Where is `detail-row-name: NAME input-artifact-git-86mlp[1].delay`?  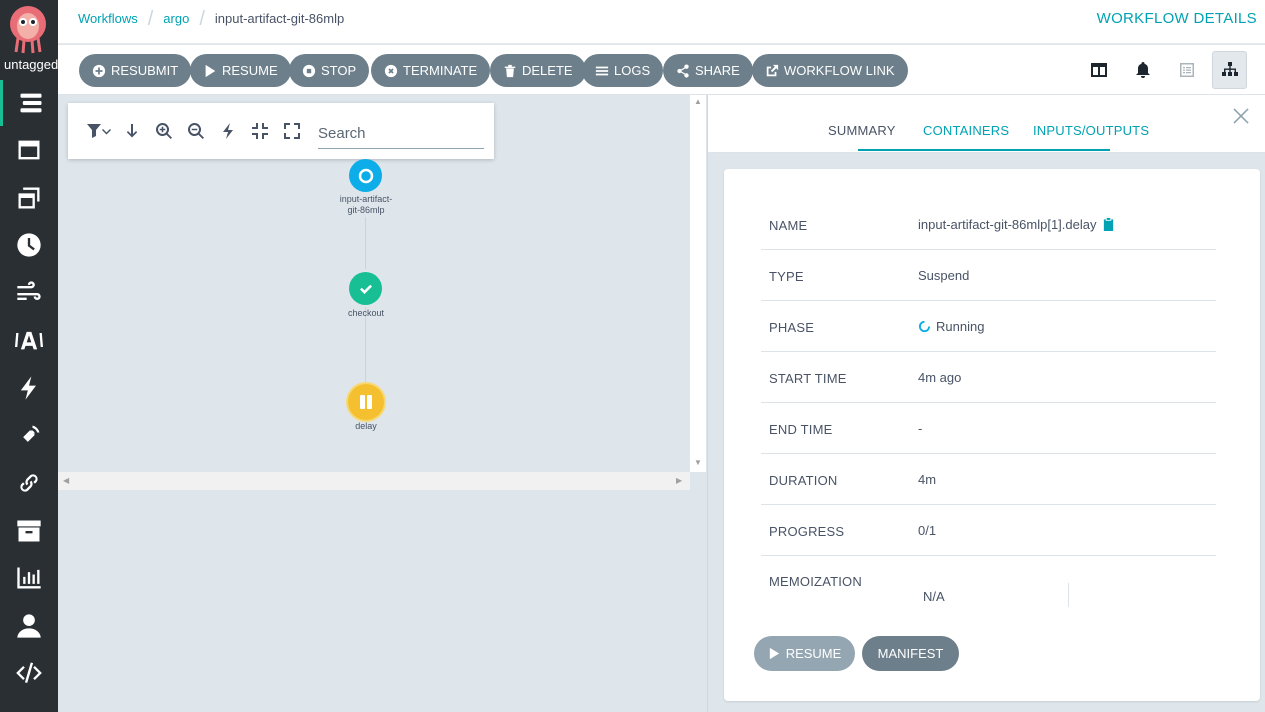
detail-row-name: NAME input-artifact-git-86mlp[1].delay is located at coordinates (988, 224).